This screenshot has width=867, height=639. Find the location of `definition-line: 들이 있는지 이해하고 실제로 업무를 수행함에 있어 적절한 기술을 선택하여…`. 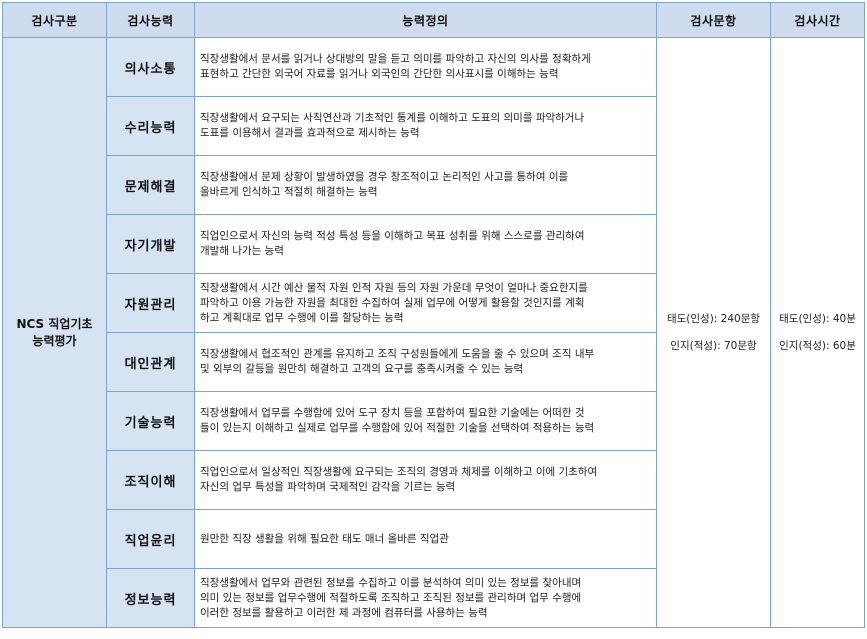

definition-line: 들이 있는지 이해하고 실제로 업무를 수행함에 있어 적절한 기술을 선택하여… is located at coordinates (397, 428).